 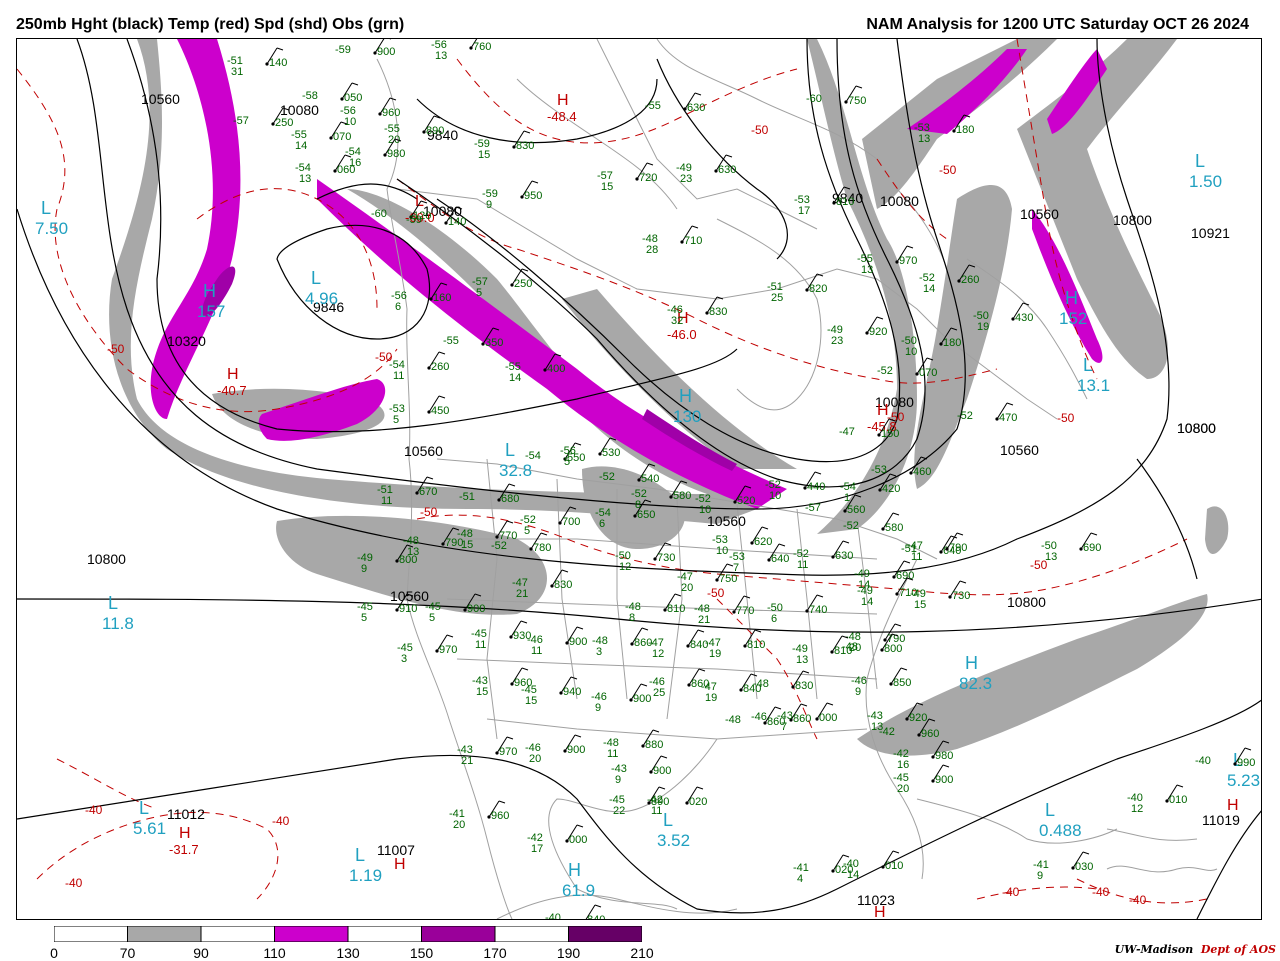 I want to click on speed-extremum-value: 3.52, so click(x=673, y=840).